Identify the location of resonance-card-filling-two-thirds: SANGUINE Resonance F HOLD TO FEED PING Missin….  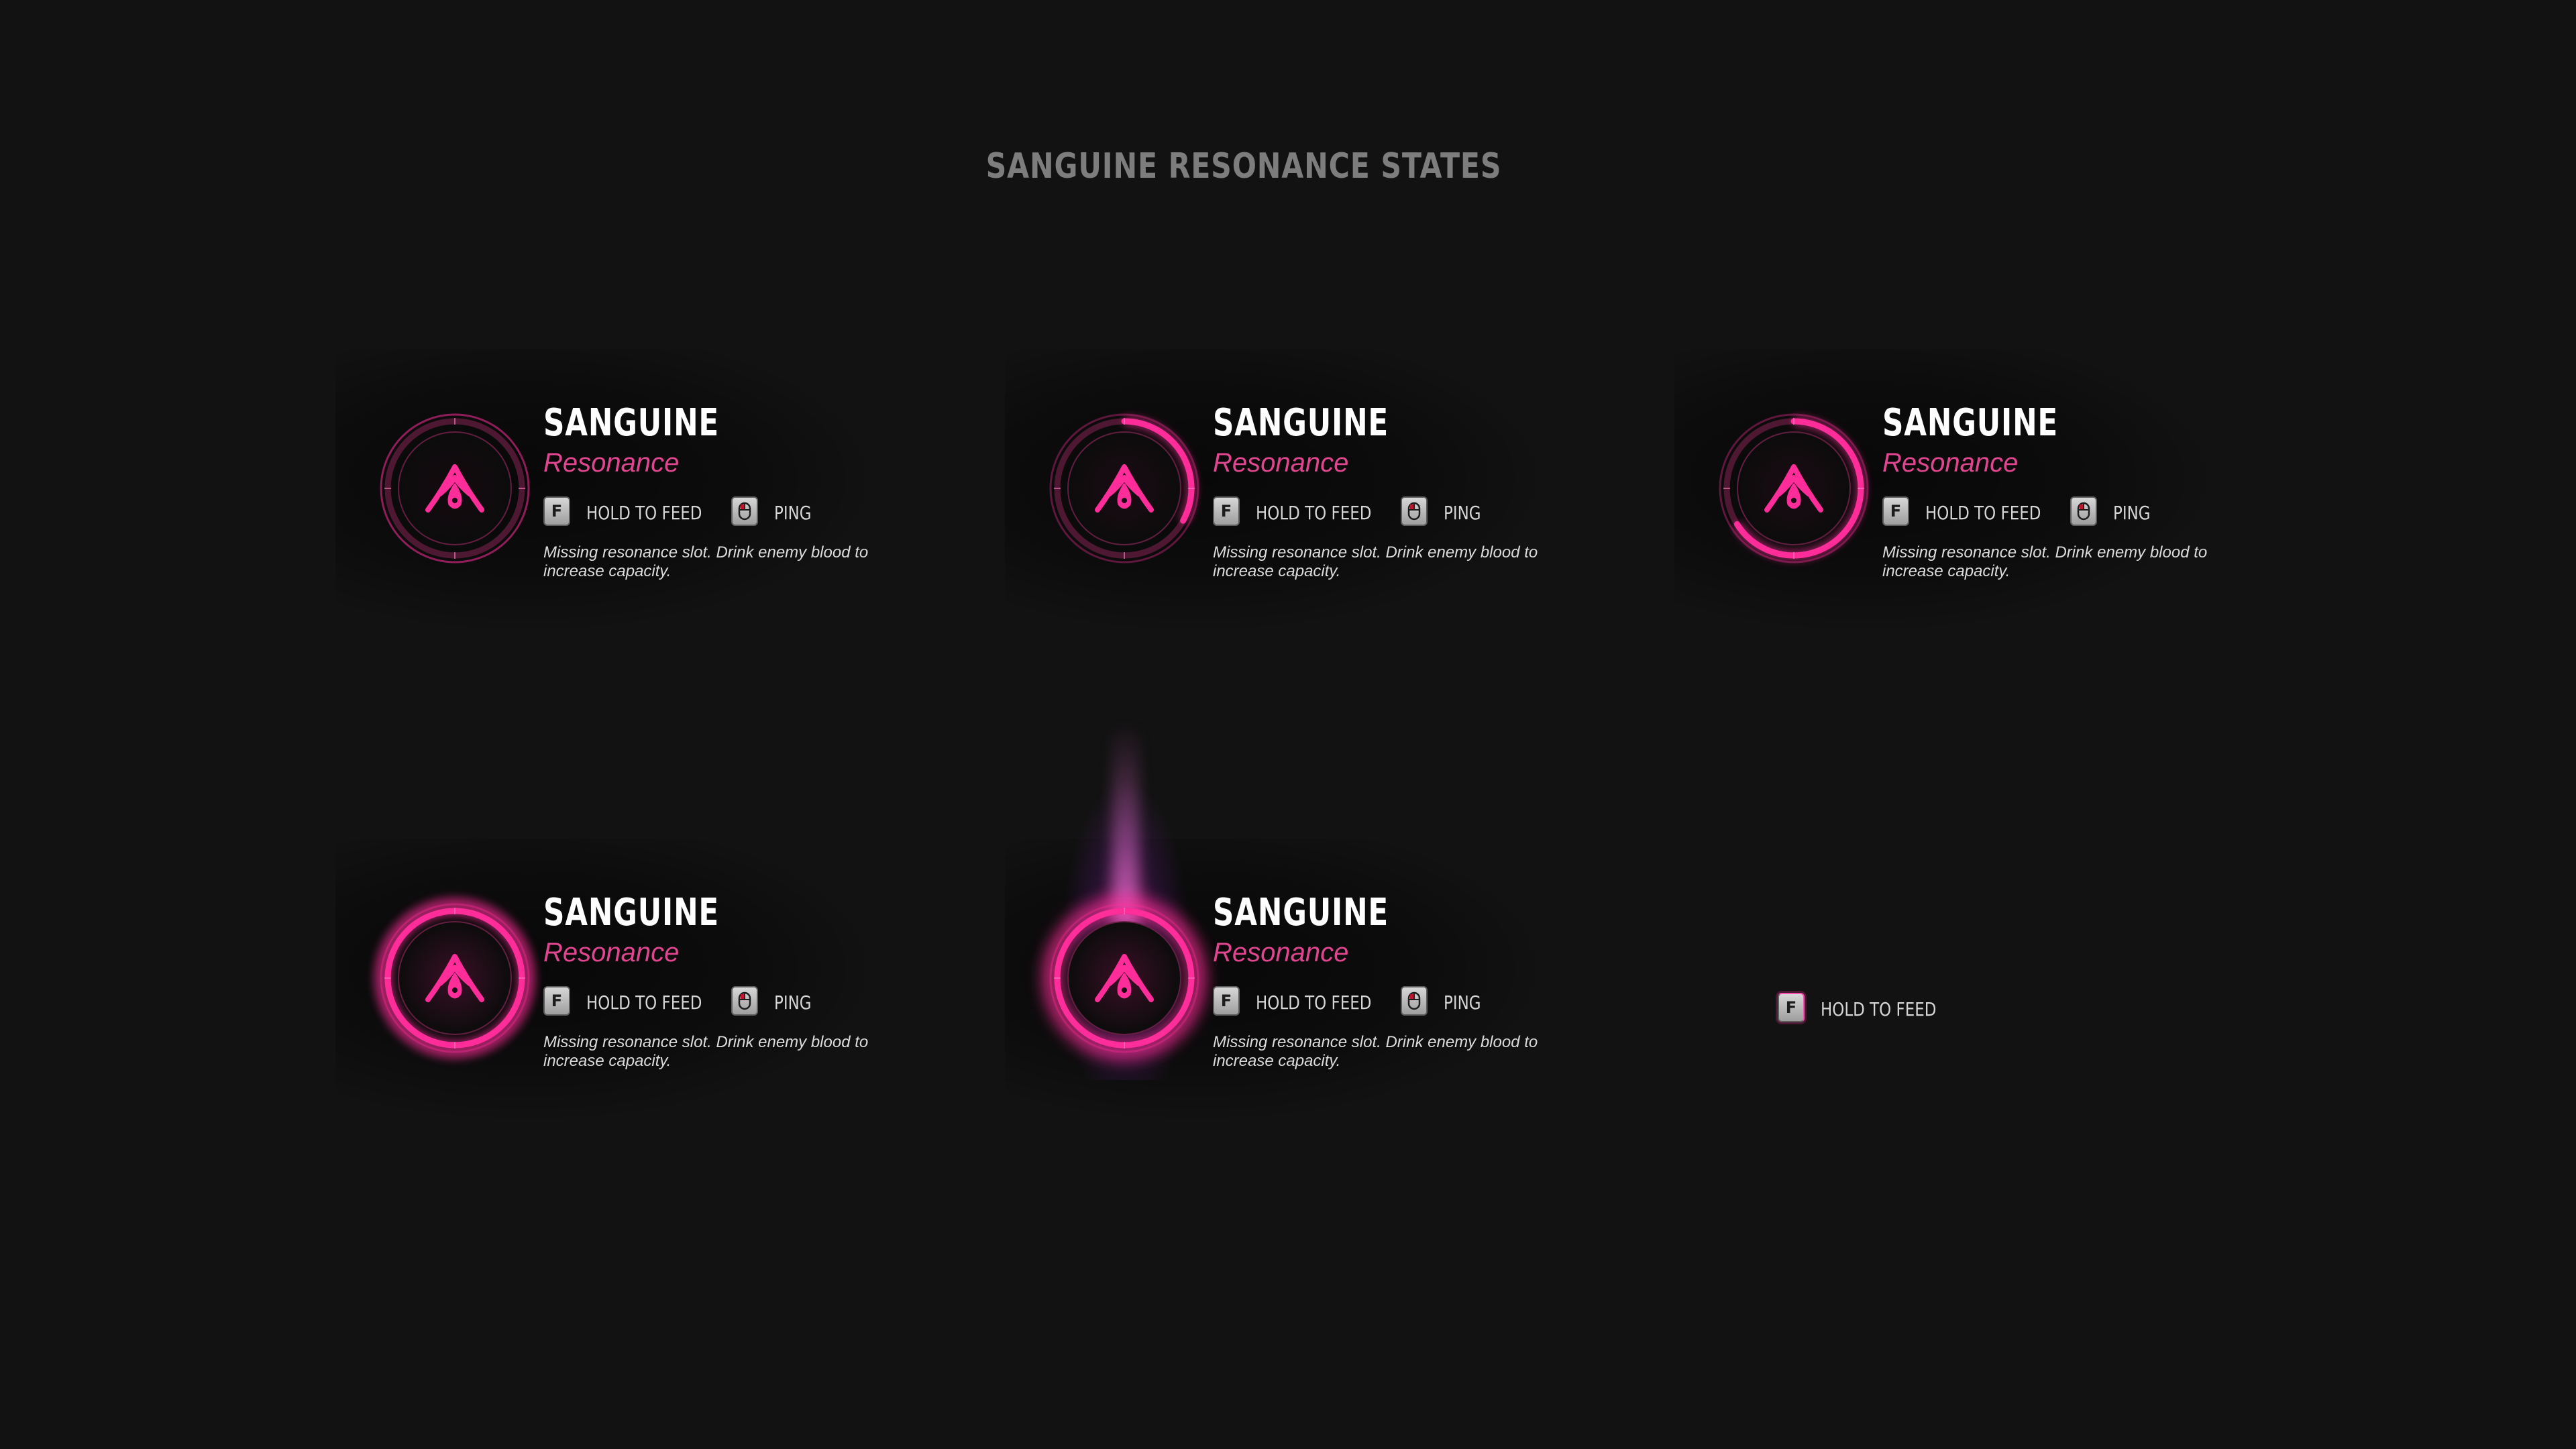
(1983, 493).